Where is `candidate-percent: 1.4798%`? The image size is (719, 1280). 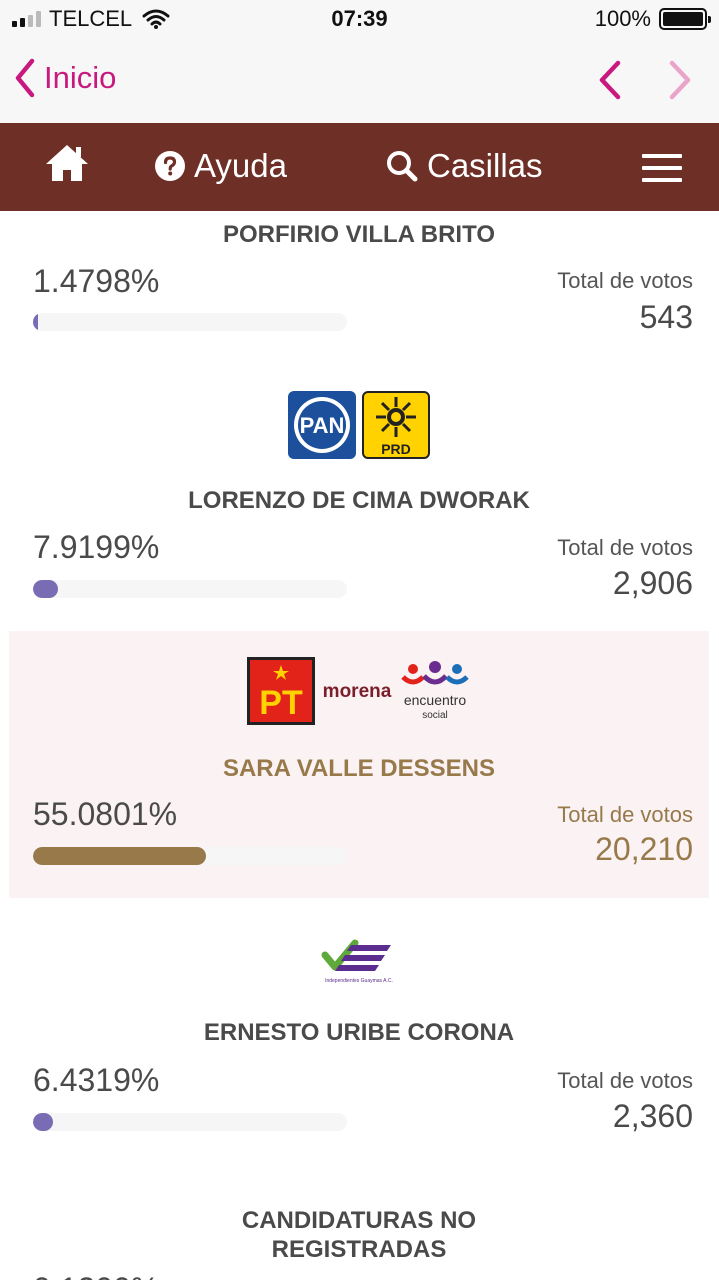
candidate-percent: 1.4798% is located at coordinates (96, 281).